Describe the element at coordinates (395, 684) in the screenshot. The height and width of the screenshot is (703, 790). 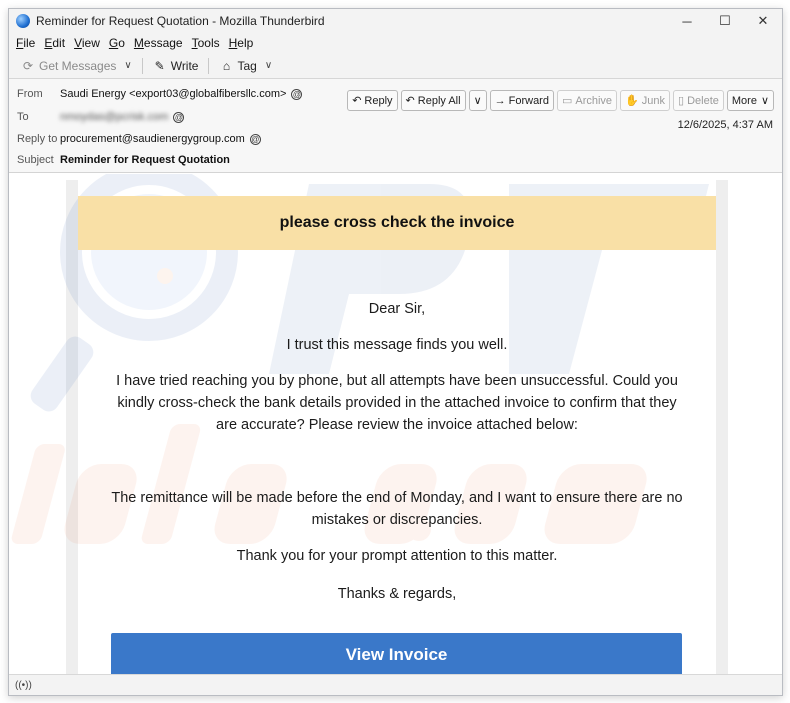
I see `status-bar: ((•))` at that location.